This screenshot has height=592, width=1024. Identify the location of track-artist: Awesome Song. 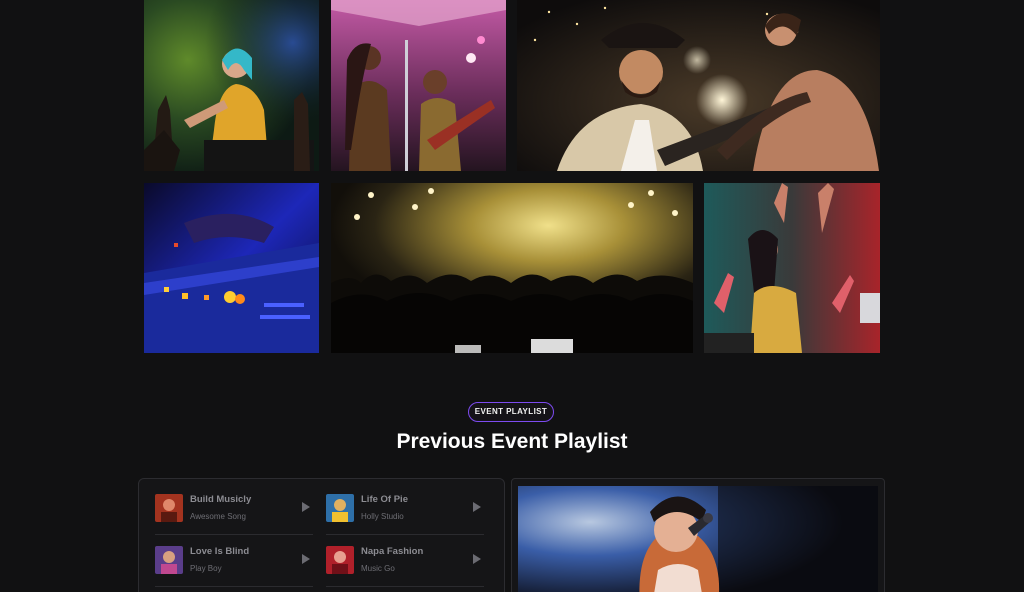
(218, 516).